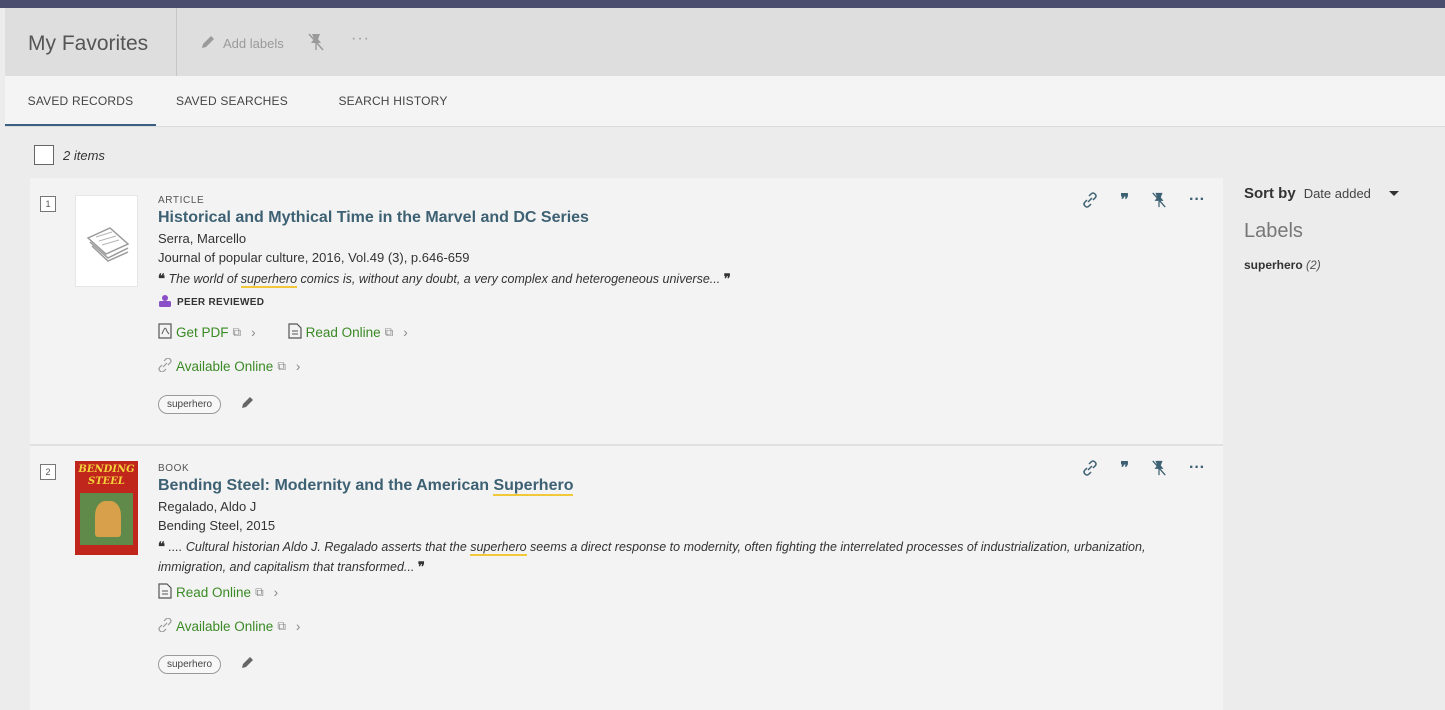  I want to click on record-source: Bending Steel, 2015, so click(217, 525).